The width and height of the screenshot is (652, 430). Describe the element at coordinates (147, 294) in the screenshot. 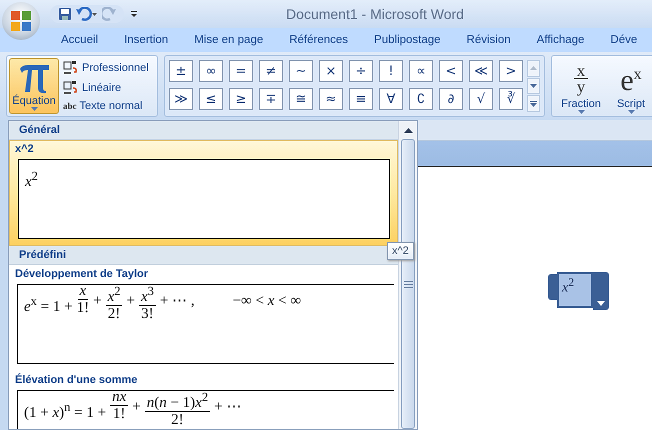

I see `fraction-numerator: x$^{3}$` at that location.